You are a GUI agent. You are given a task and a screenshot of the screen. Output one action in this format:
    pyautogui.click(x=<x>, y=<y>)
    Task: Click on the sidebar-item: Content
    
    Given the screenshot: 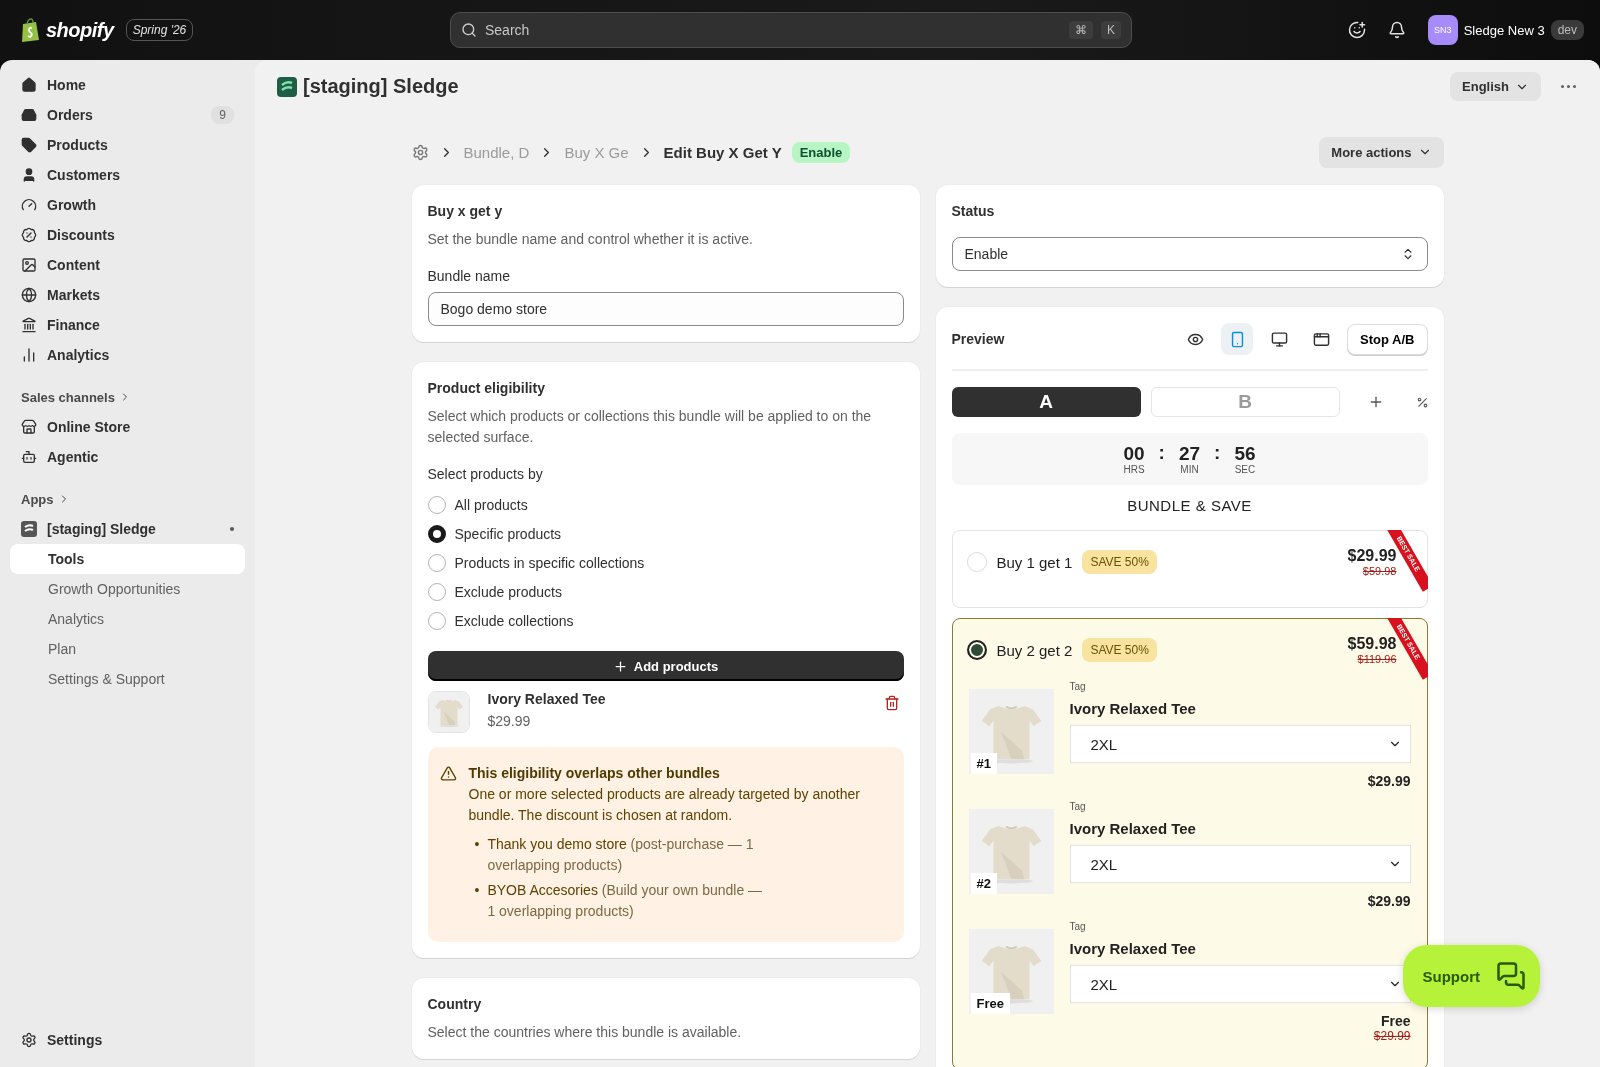 What is the action you would take?
    pyautogui.click(x=127, y=265)
    